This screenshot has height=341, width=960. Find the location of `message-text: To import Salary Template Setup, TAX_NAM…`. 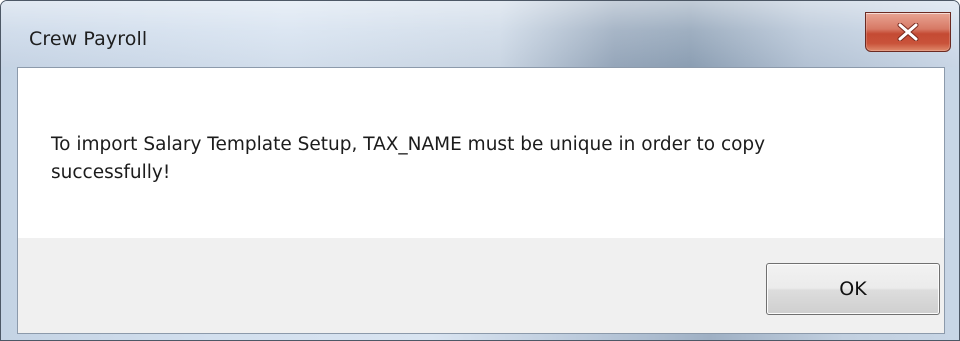

message-text: To import Salary Template Setup, TAX_NAM… is located at coordinates (408, 158).